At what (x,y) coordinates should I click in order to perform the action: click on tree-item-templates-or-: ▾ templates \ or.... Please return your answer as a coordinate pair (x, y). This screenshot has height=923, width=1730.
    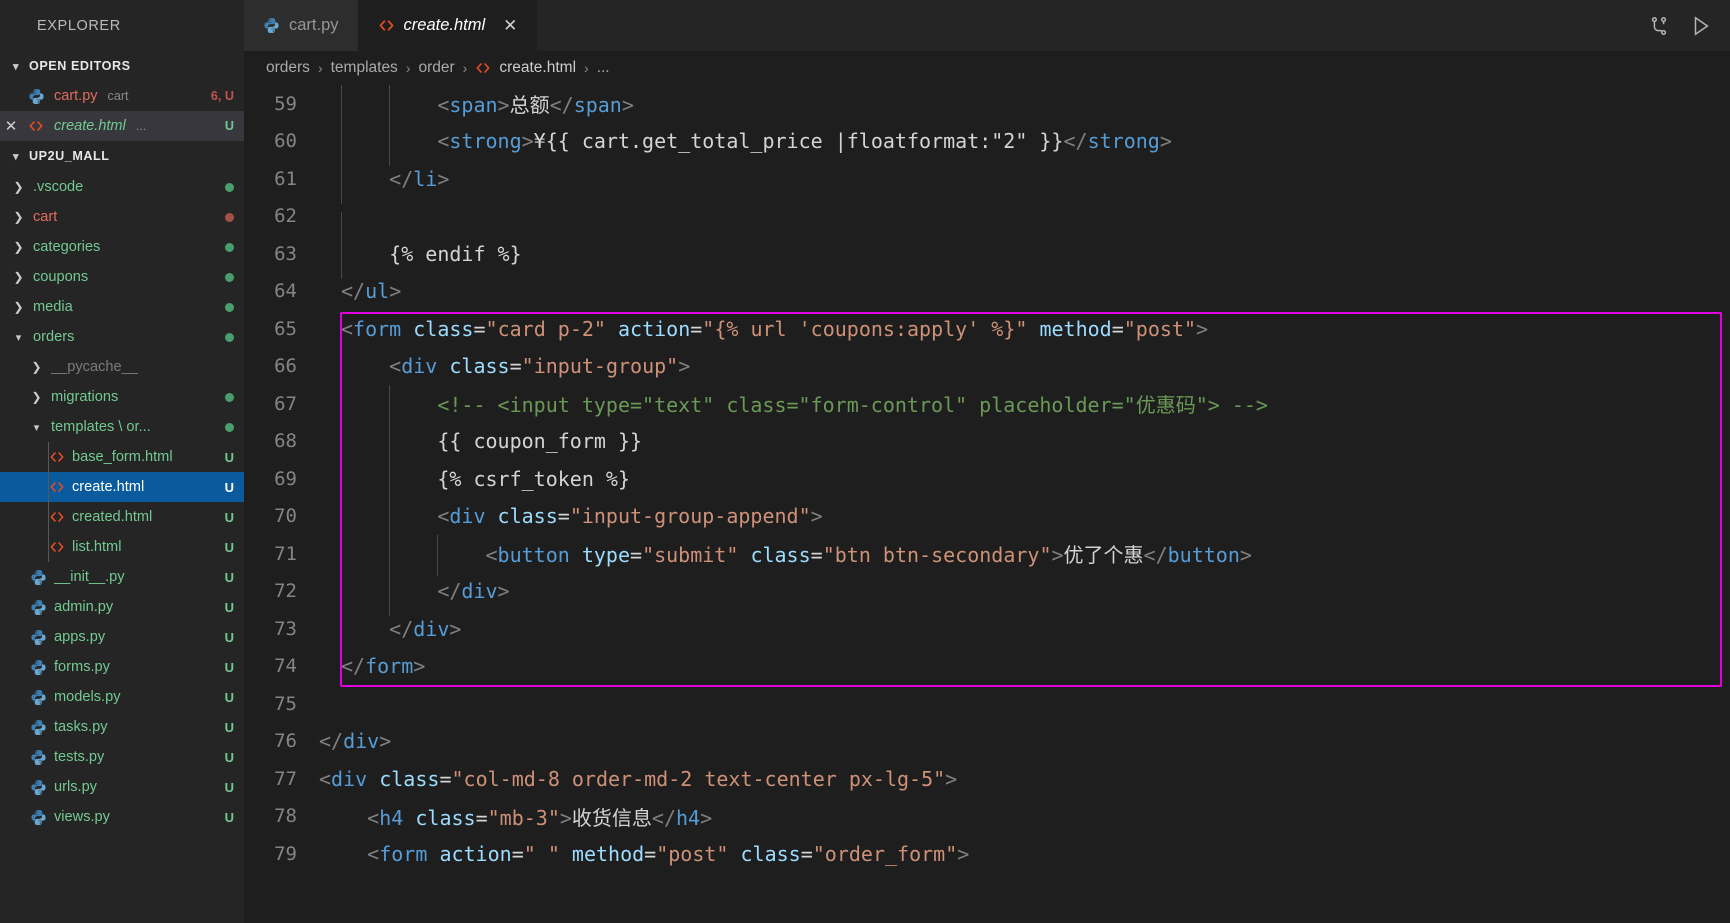
    Looking at the image, I should click on (122, 427).